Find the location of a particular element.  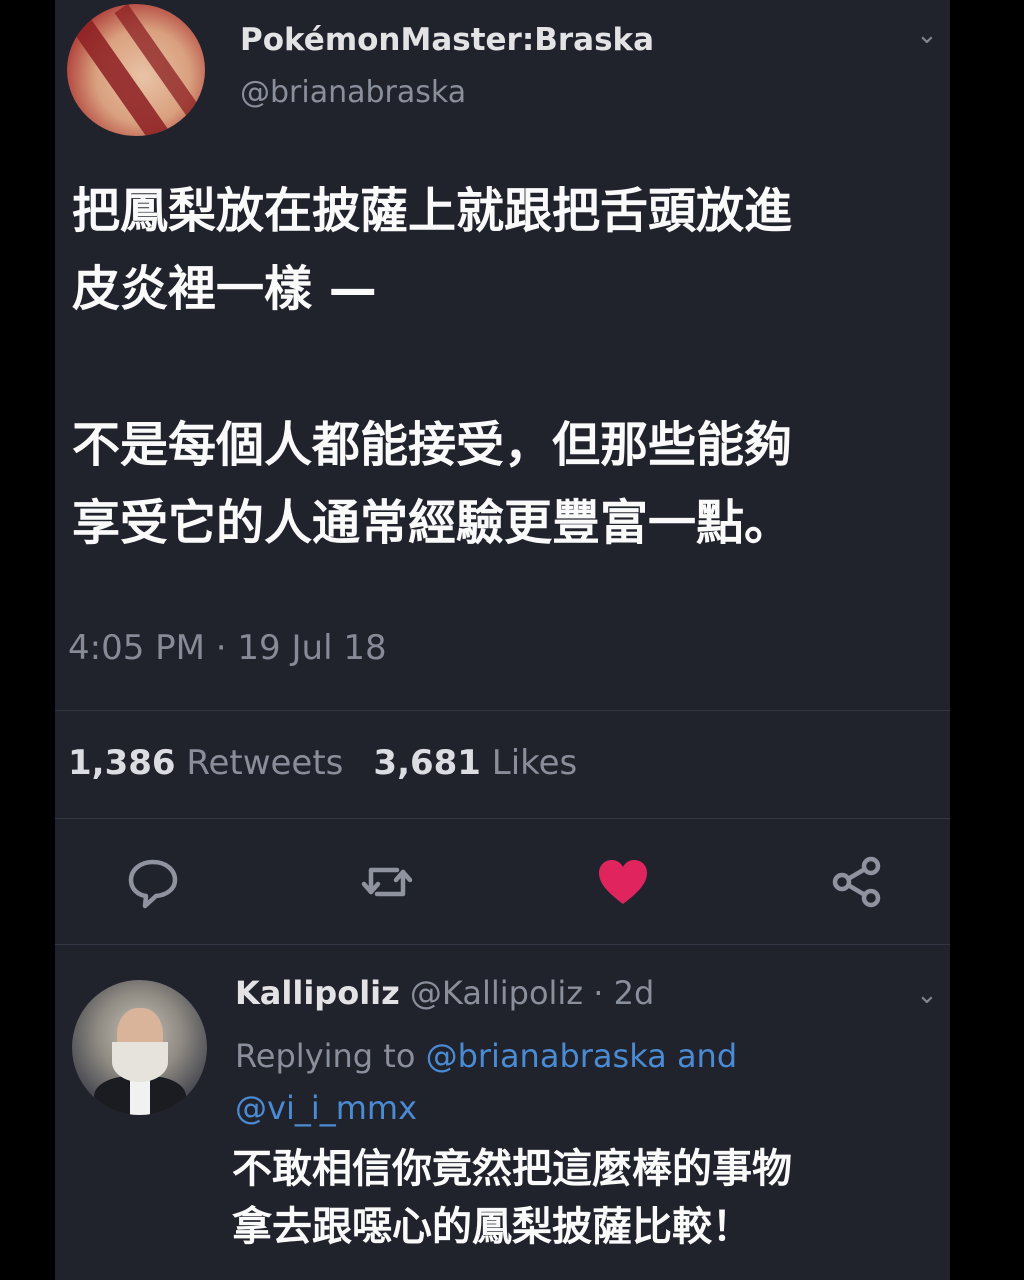

reply-text-line: 拿去跟噁心的鳳梨披薩比較！ is located at coordinates (492, 1227).